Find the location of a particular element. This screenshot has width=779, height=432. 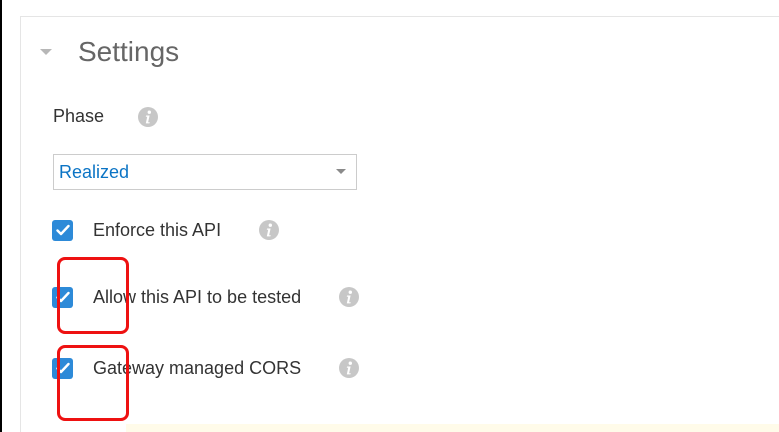

gateway-cors-checkbox is located at coordinates (62, 368).